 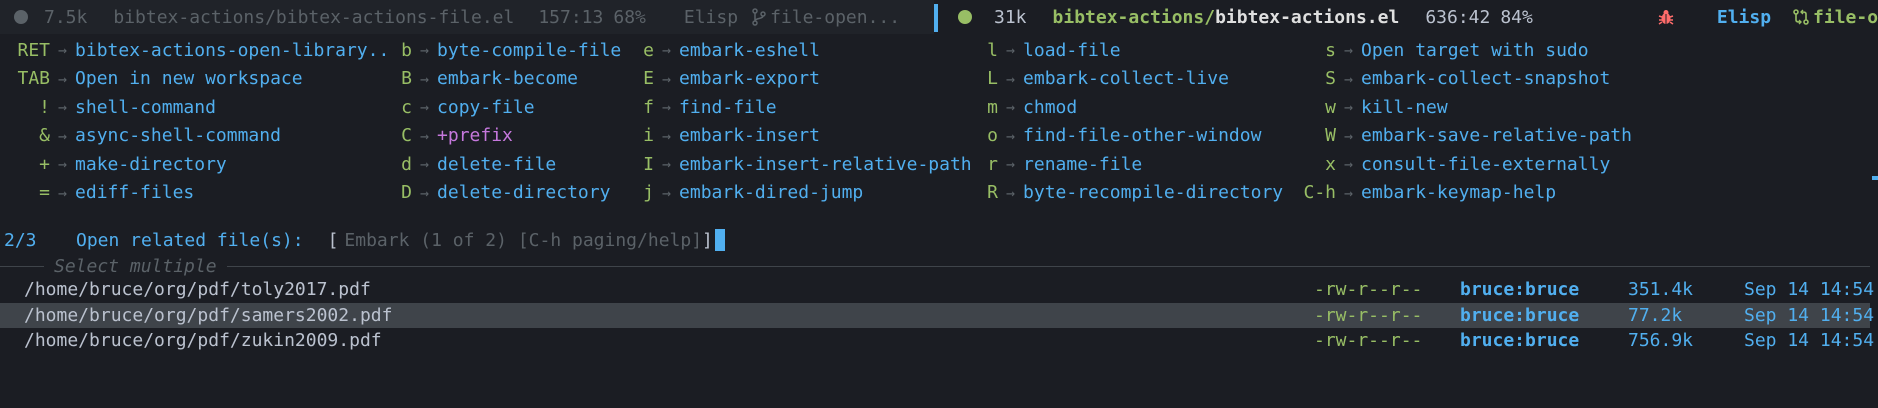 I want to click on keymap-entry: W → embark-save-relative-path, so click(x=1466, y=136).